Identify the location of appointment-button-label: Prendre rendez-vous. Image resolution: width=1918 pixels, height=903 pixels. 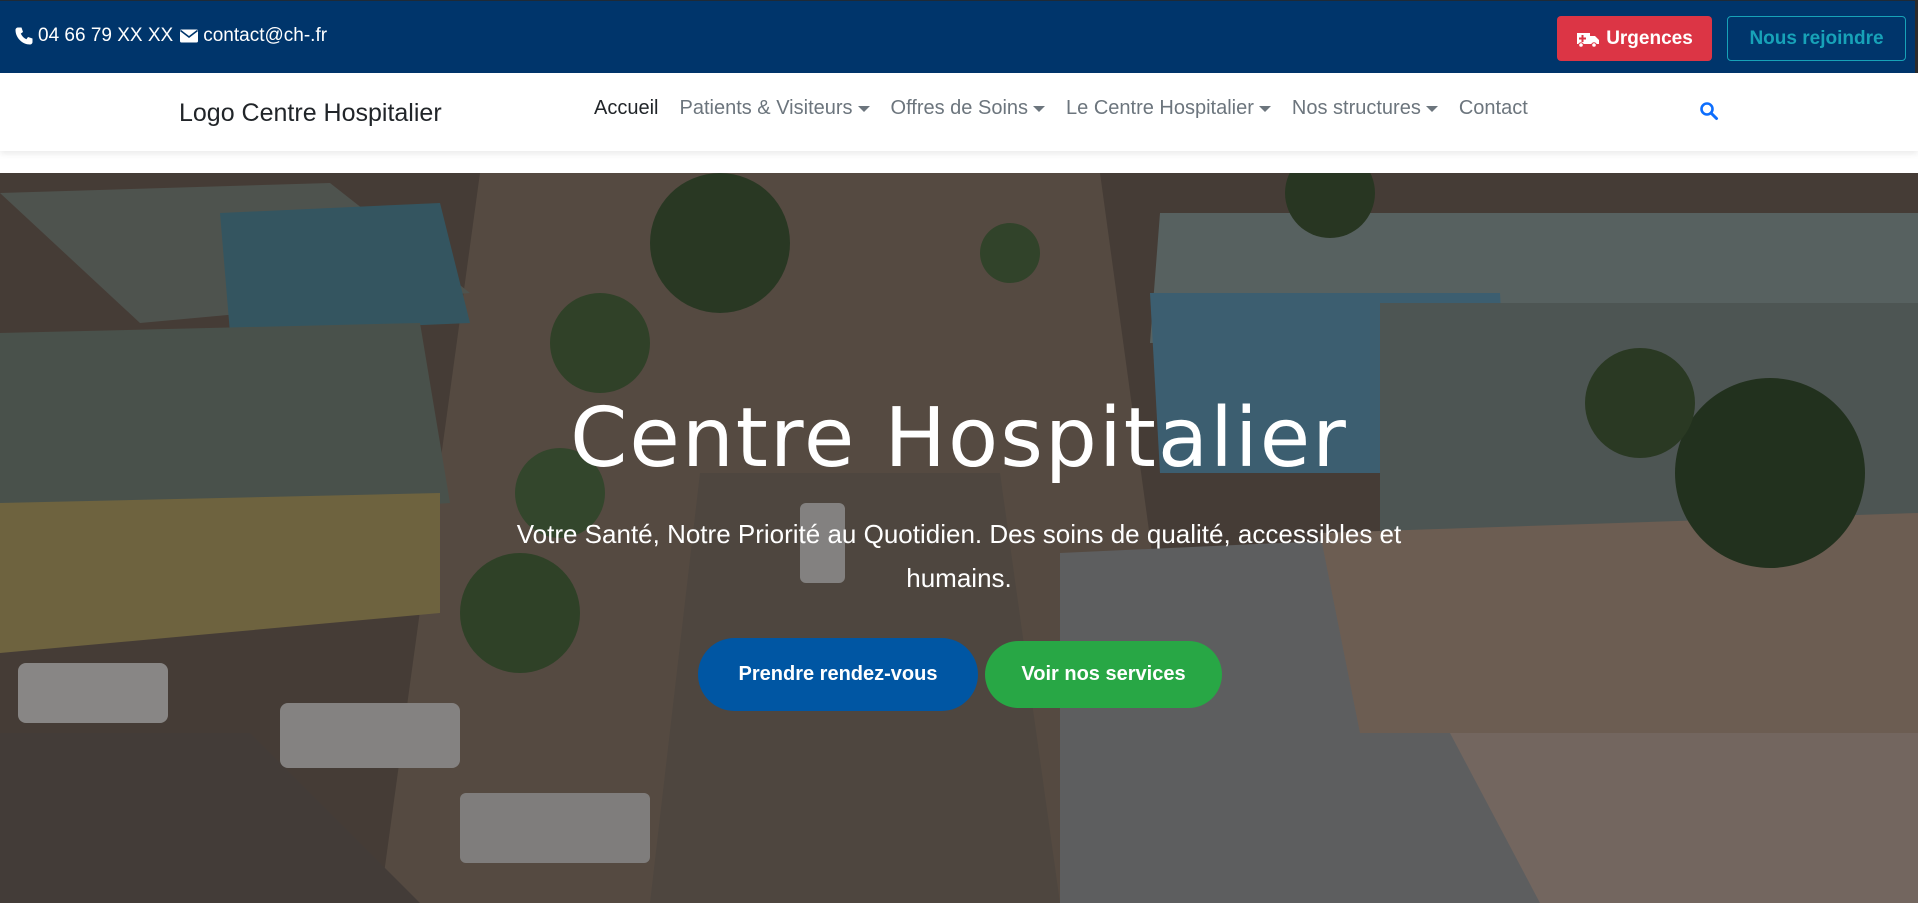
(838, 674).